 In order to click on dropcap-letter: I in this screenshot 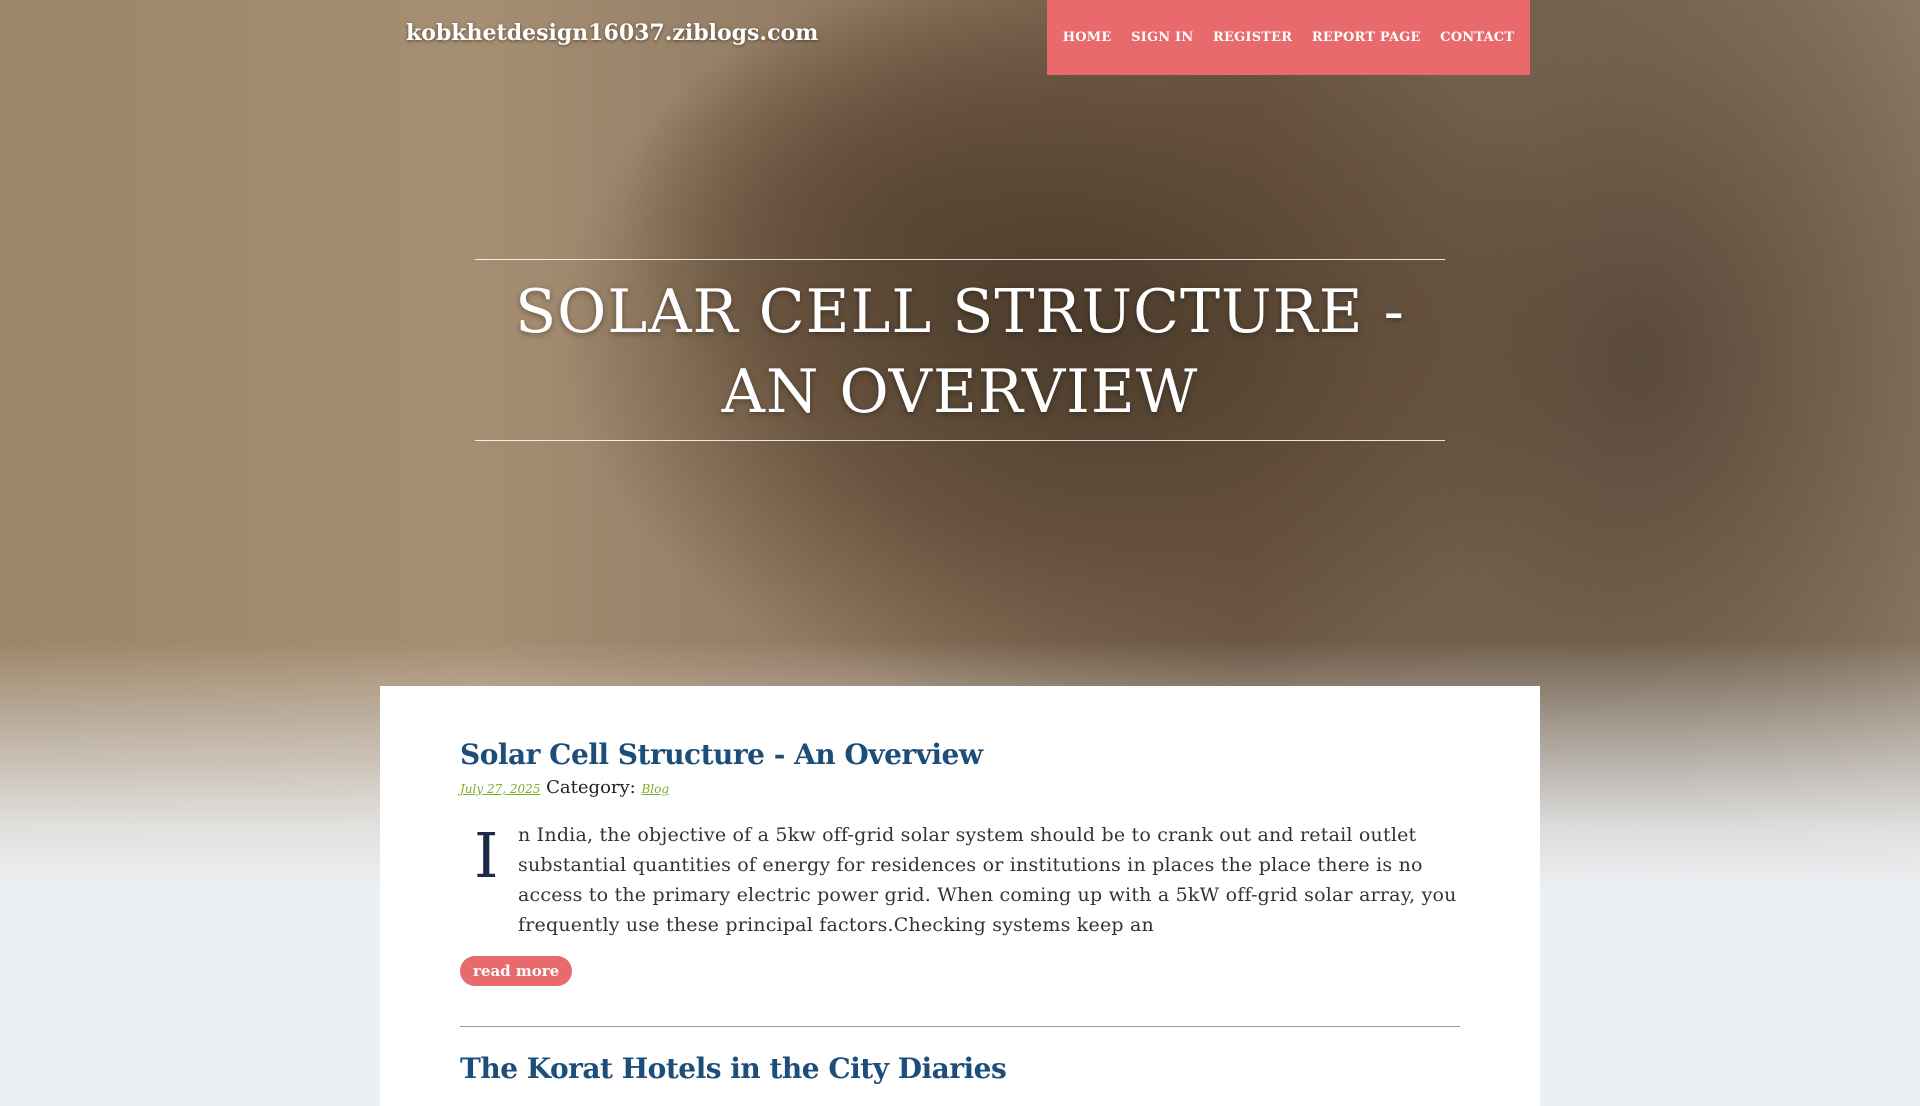, I will do `click(486, 855)`.